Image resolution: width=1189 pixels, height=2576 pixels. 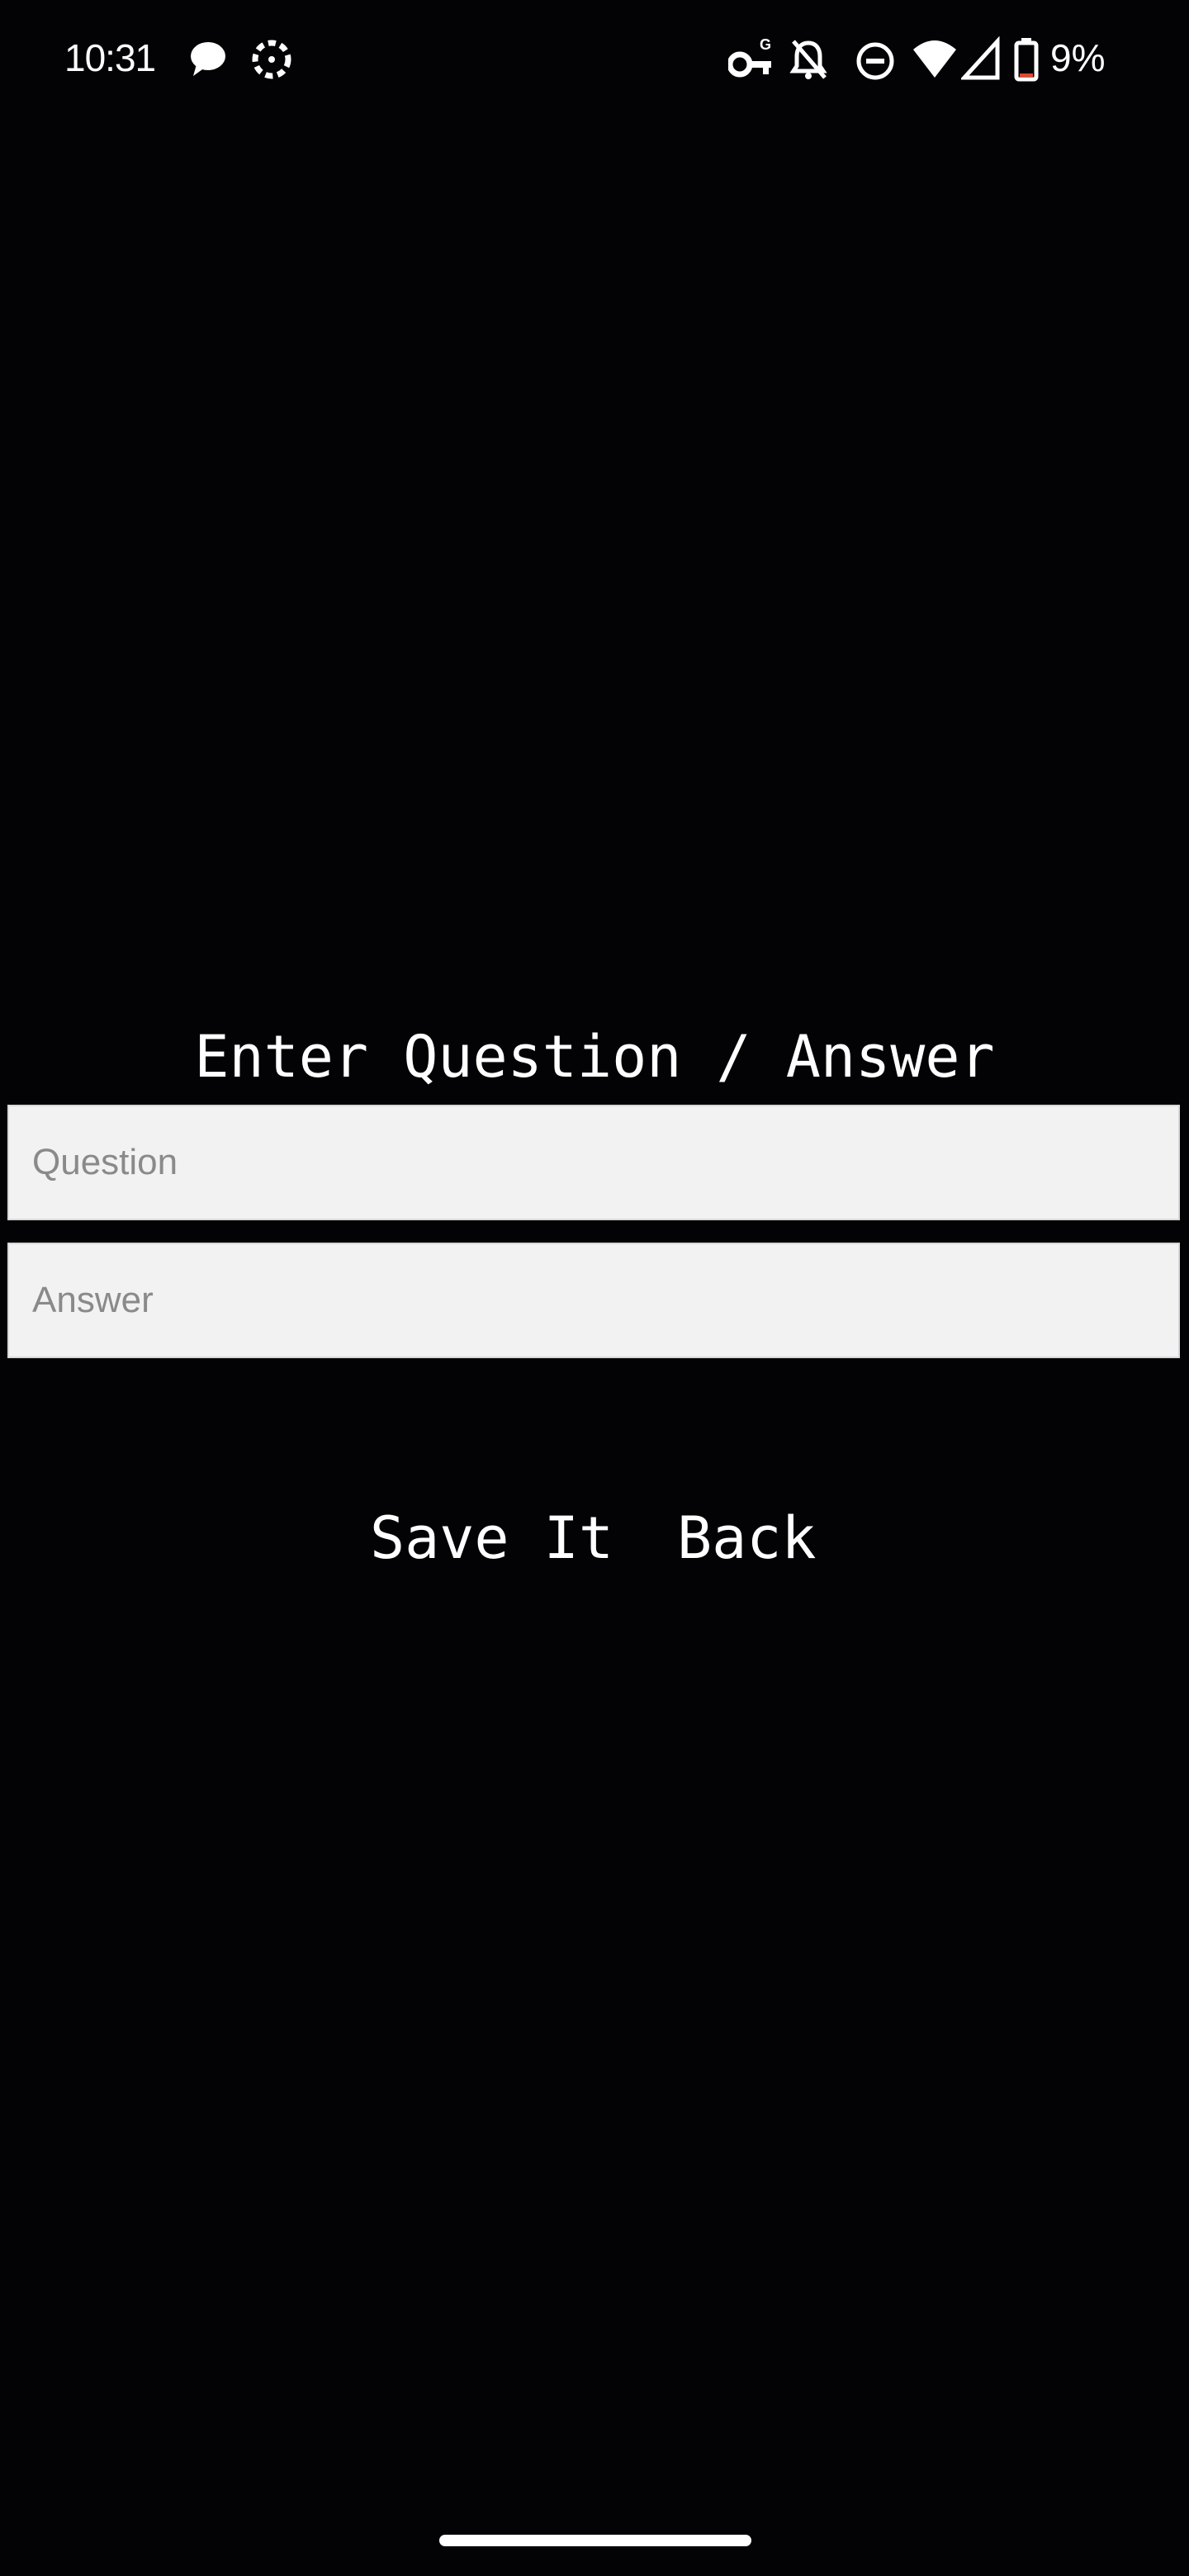 What do you see at coordinates (208, 59) in the screenshot?
I see `chat-bubble-icon` at bounding box center [208, 59].